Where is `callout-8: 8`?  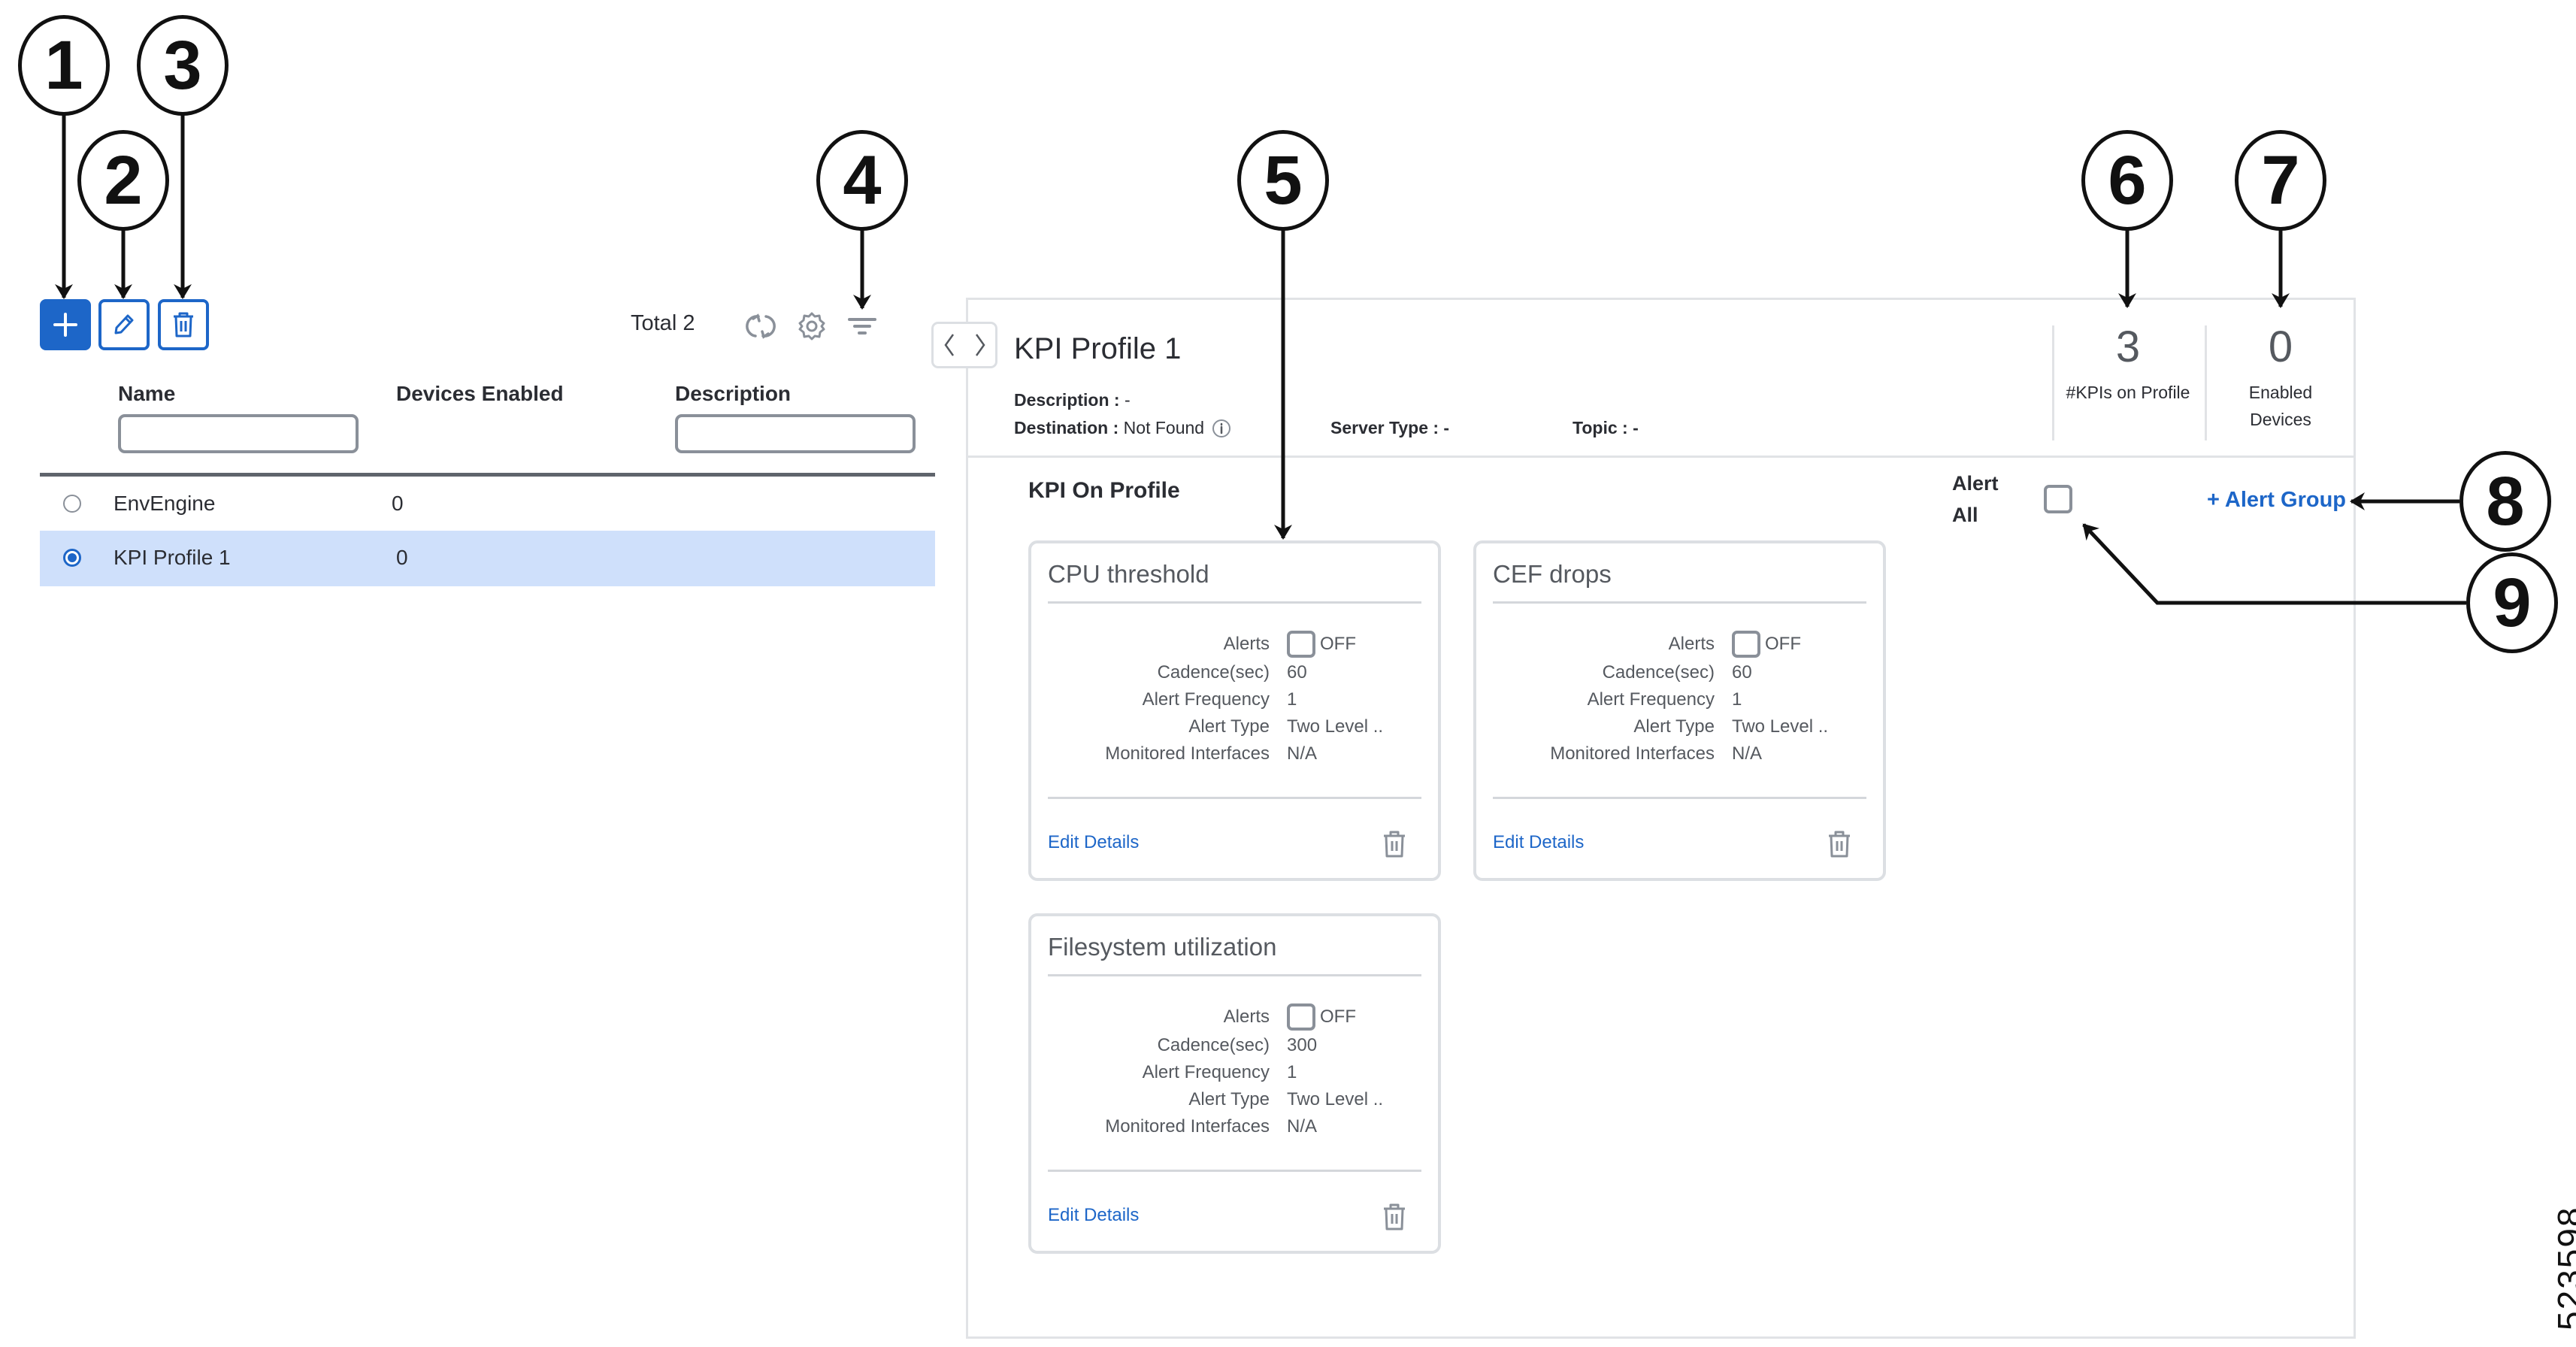
callout-8: 8 is located at coordinates (2505, 501).